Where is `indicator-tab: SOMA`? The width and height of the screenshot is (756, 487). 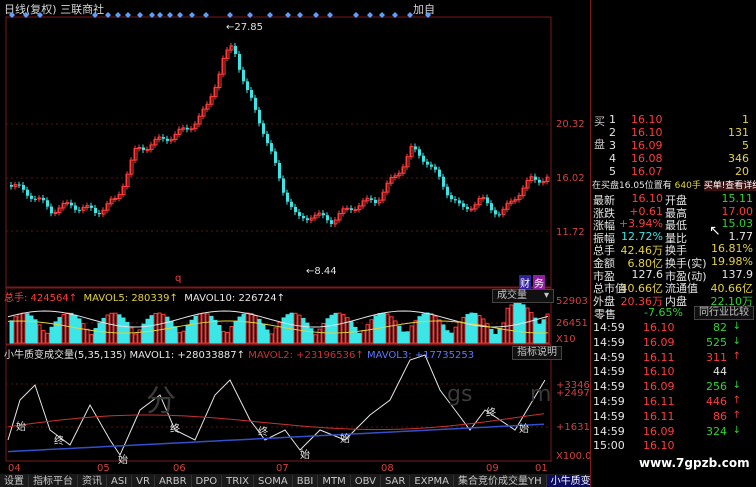
indicator-tab: SOMA is located at coordinates (273, 481).